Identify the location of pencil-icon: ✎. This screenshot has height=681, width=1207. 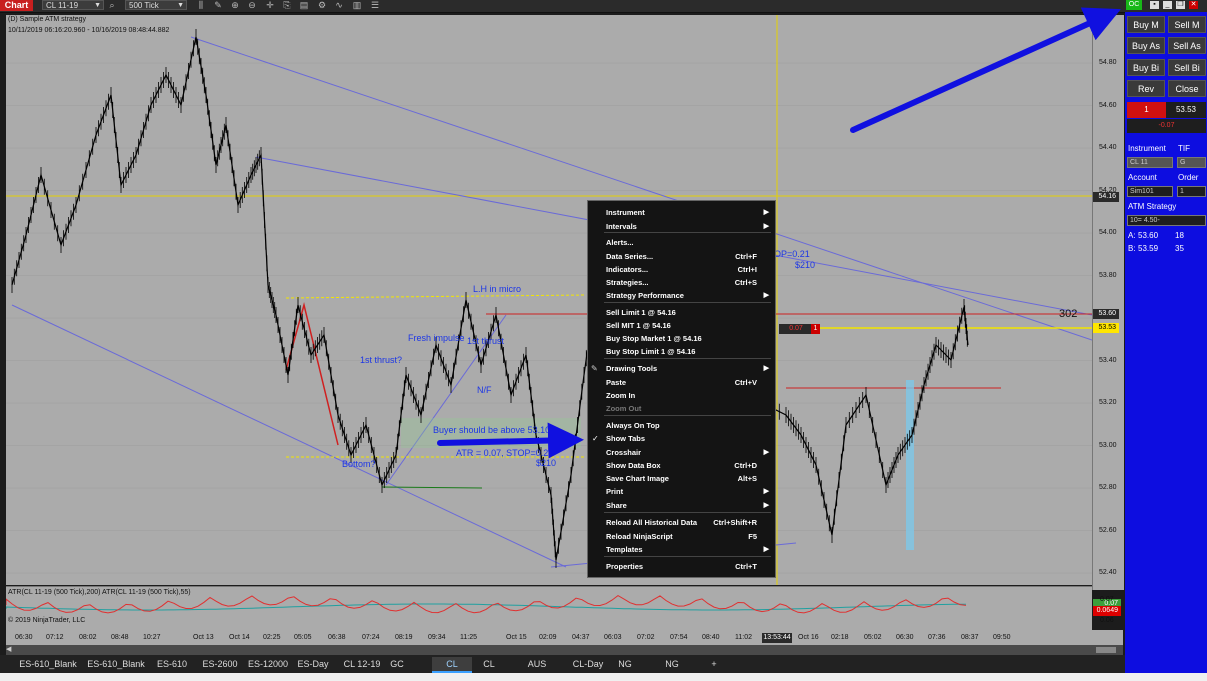
(218, 5).